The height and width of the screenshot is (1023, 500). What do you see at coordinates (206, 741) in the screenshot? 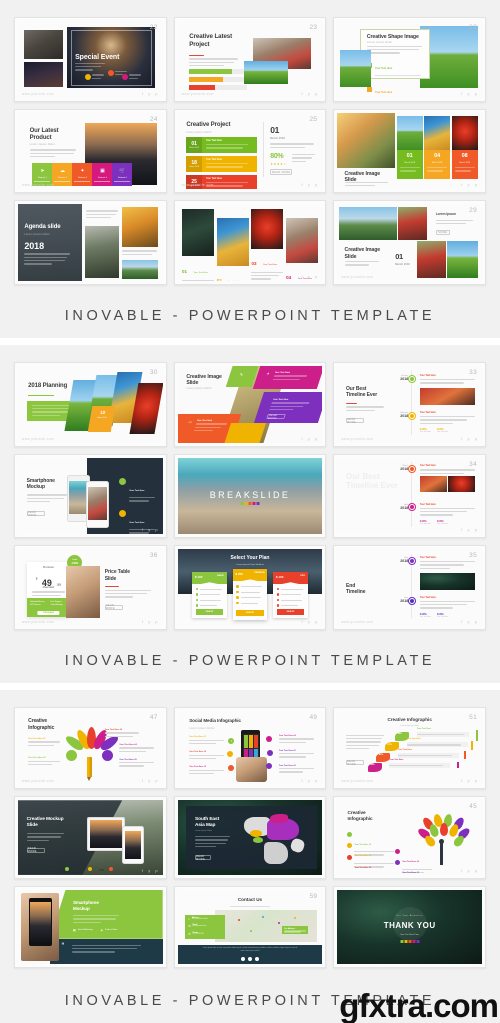
I see `social-label-1: Your Text Here #1` at bounding box center [206, 741].